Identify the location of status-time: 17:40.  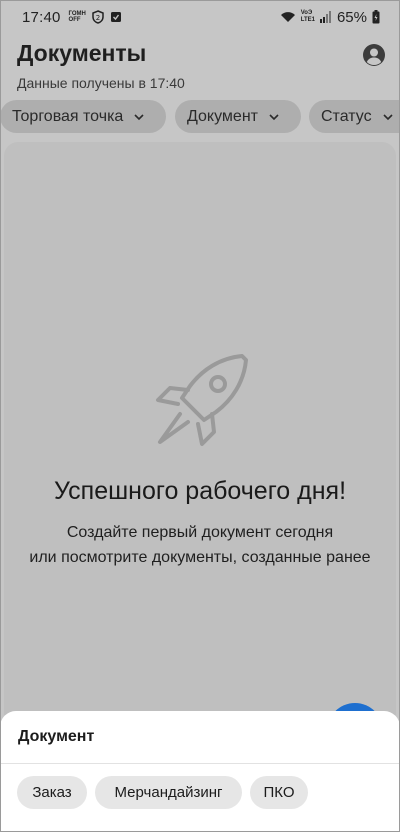
(41, 17).